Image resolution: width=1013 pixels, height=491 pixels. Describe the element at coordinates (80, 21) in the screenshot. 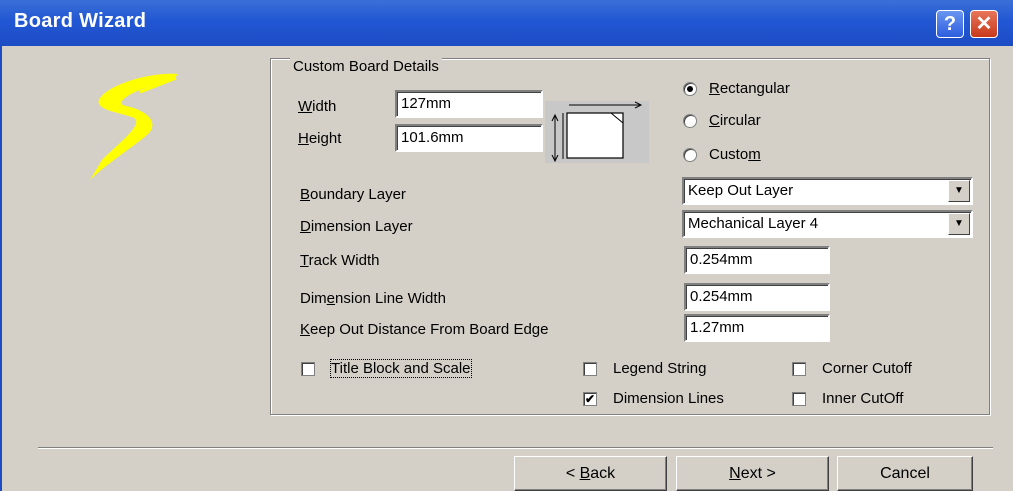

I see `window-title: Board Wizard` at that location.